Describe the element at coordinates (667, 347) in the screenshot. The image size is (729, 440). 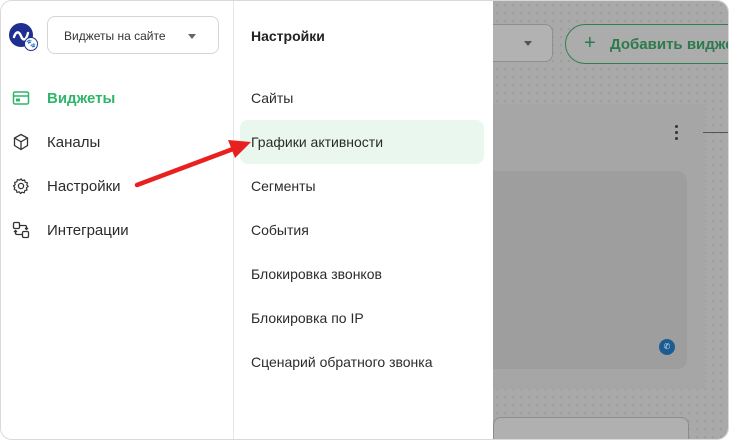
I see `phone-icon: ✆` at that location.